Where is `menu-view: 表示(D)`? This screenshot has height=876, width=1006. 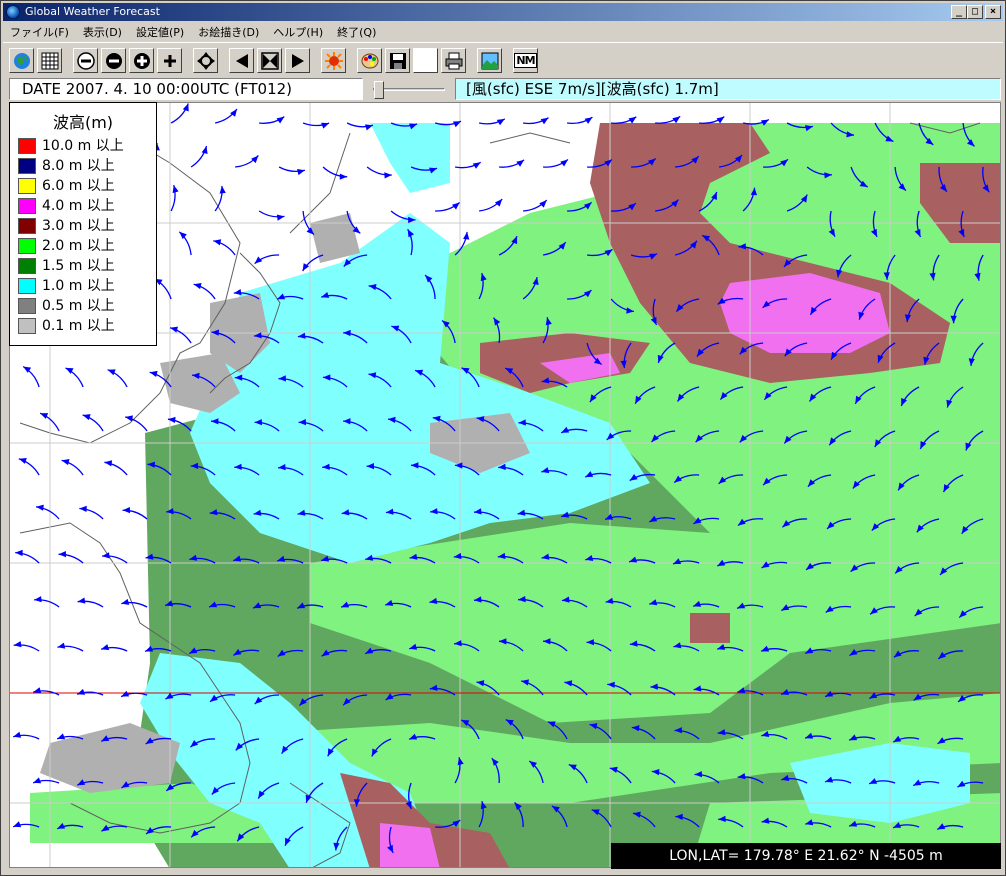 menu-view: 表示(D) is located at coordinates (102, 32).